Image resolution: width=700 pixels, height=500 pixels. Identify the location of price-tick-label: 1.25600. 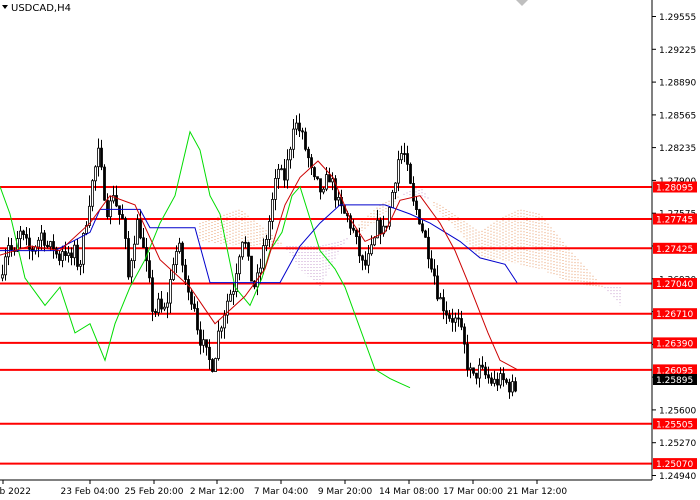
(677, 411).